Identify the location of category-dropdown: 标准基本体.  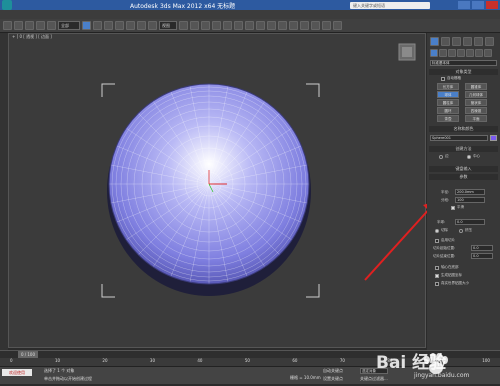
(463, 63).